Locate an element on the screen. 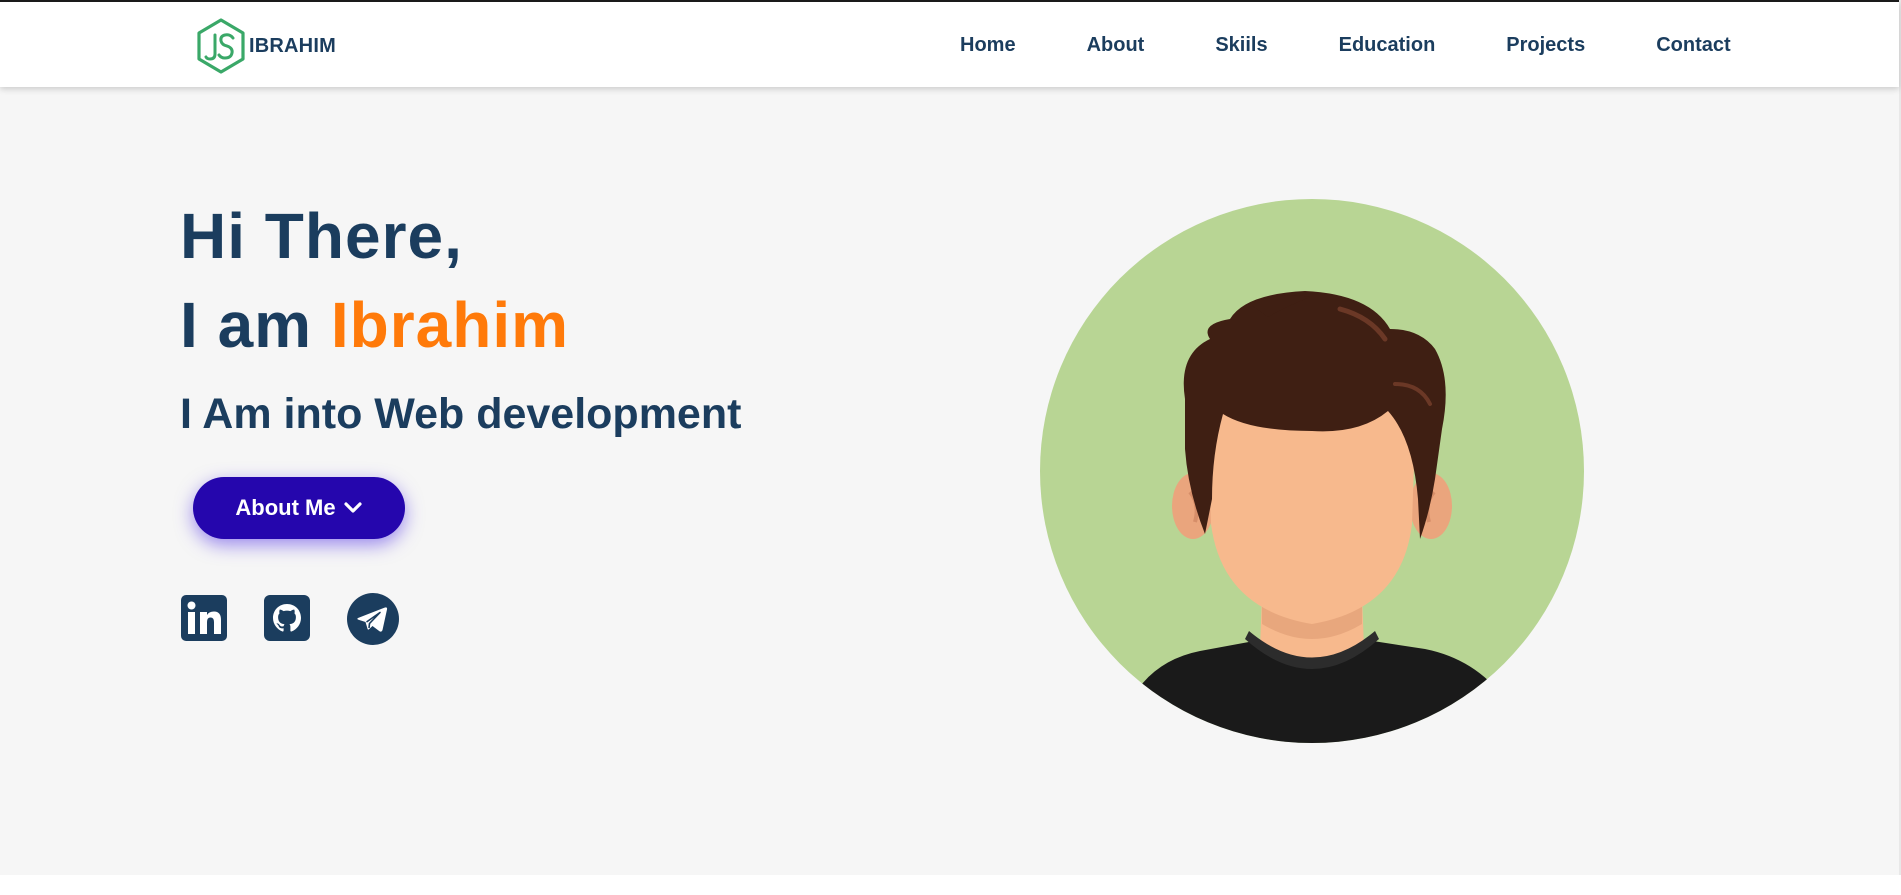  nodejs-hexagon-logo-icon is located at coordinates (221, 46).